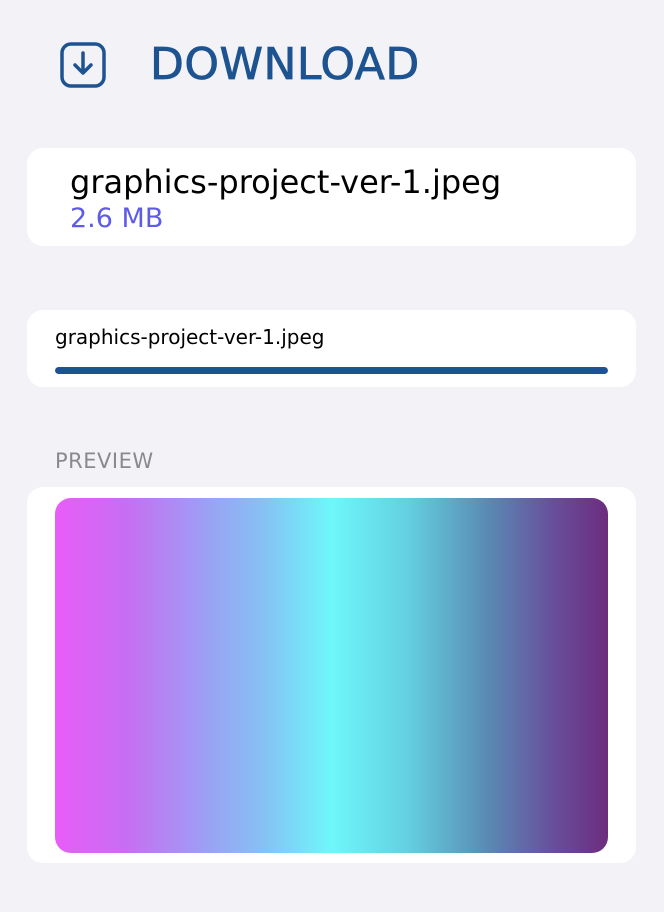  What do you see at coordinates (117, 218) in the screenshot?
I see `file-size: 2.6 MB` at bounding box center [117, 218].